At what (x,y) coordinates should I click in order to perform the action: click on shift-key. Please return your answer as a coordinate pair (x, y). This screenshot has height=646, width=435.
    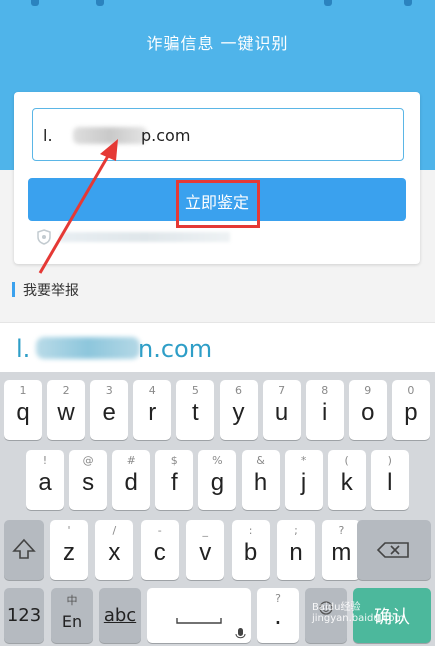
    Looking at the image, I should click on (24, 550).